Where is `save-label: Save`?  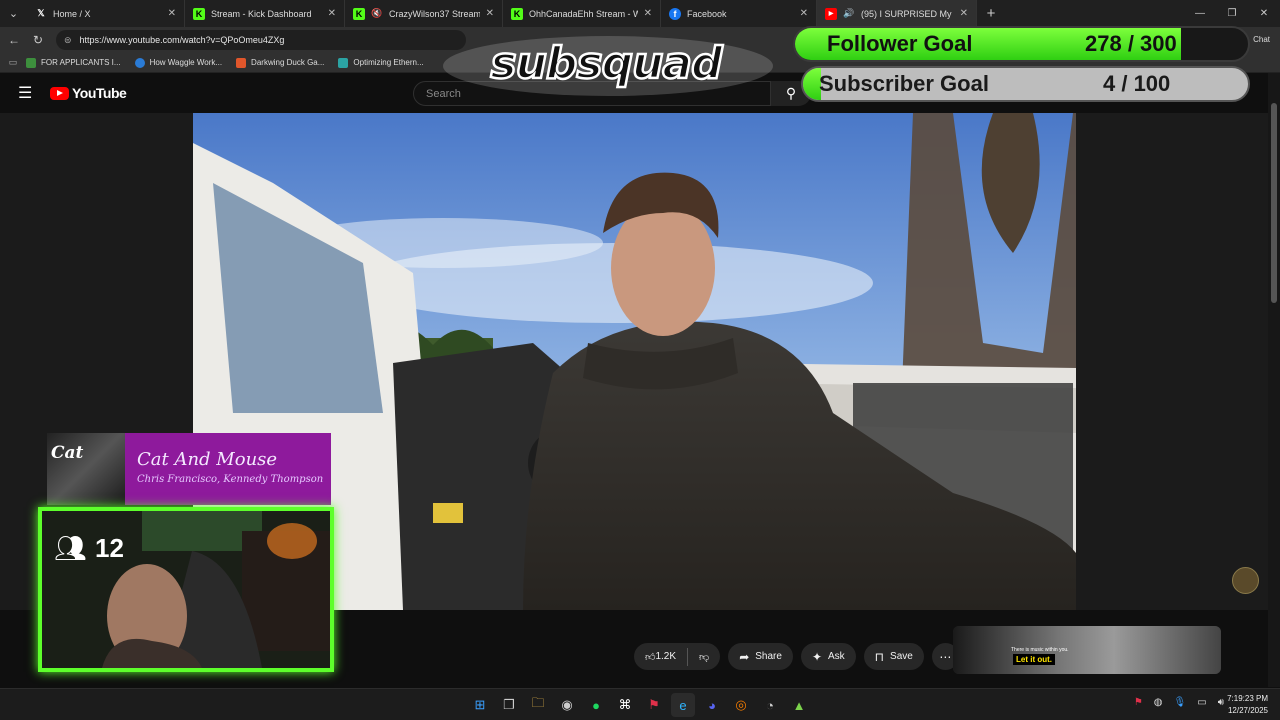 save-label: Save is located at coordinates (901, 656).